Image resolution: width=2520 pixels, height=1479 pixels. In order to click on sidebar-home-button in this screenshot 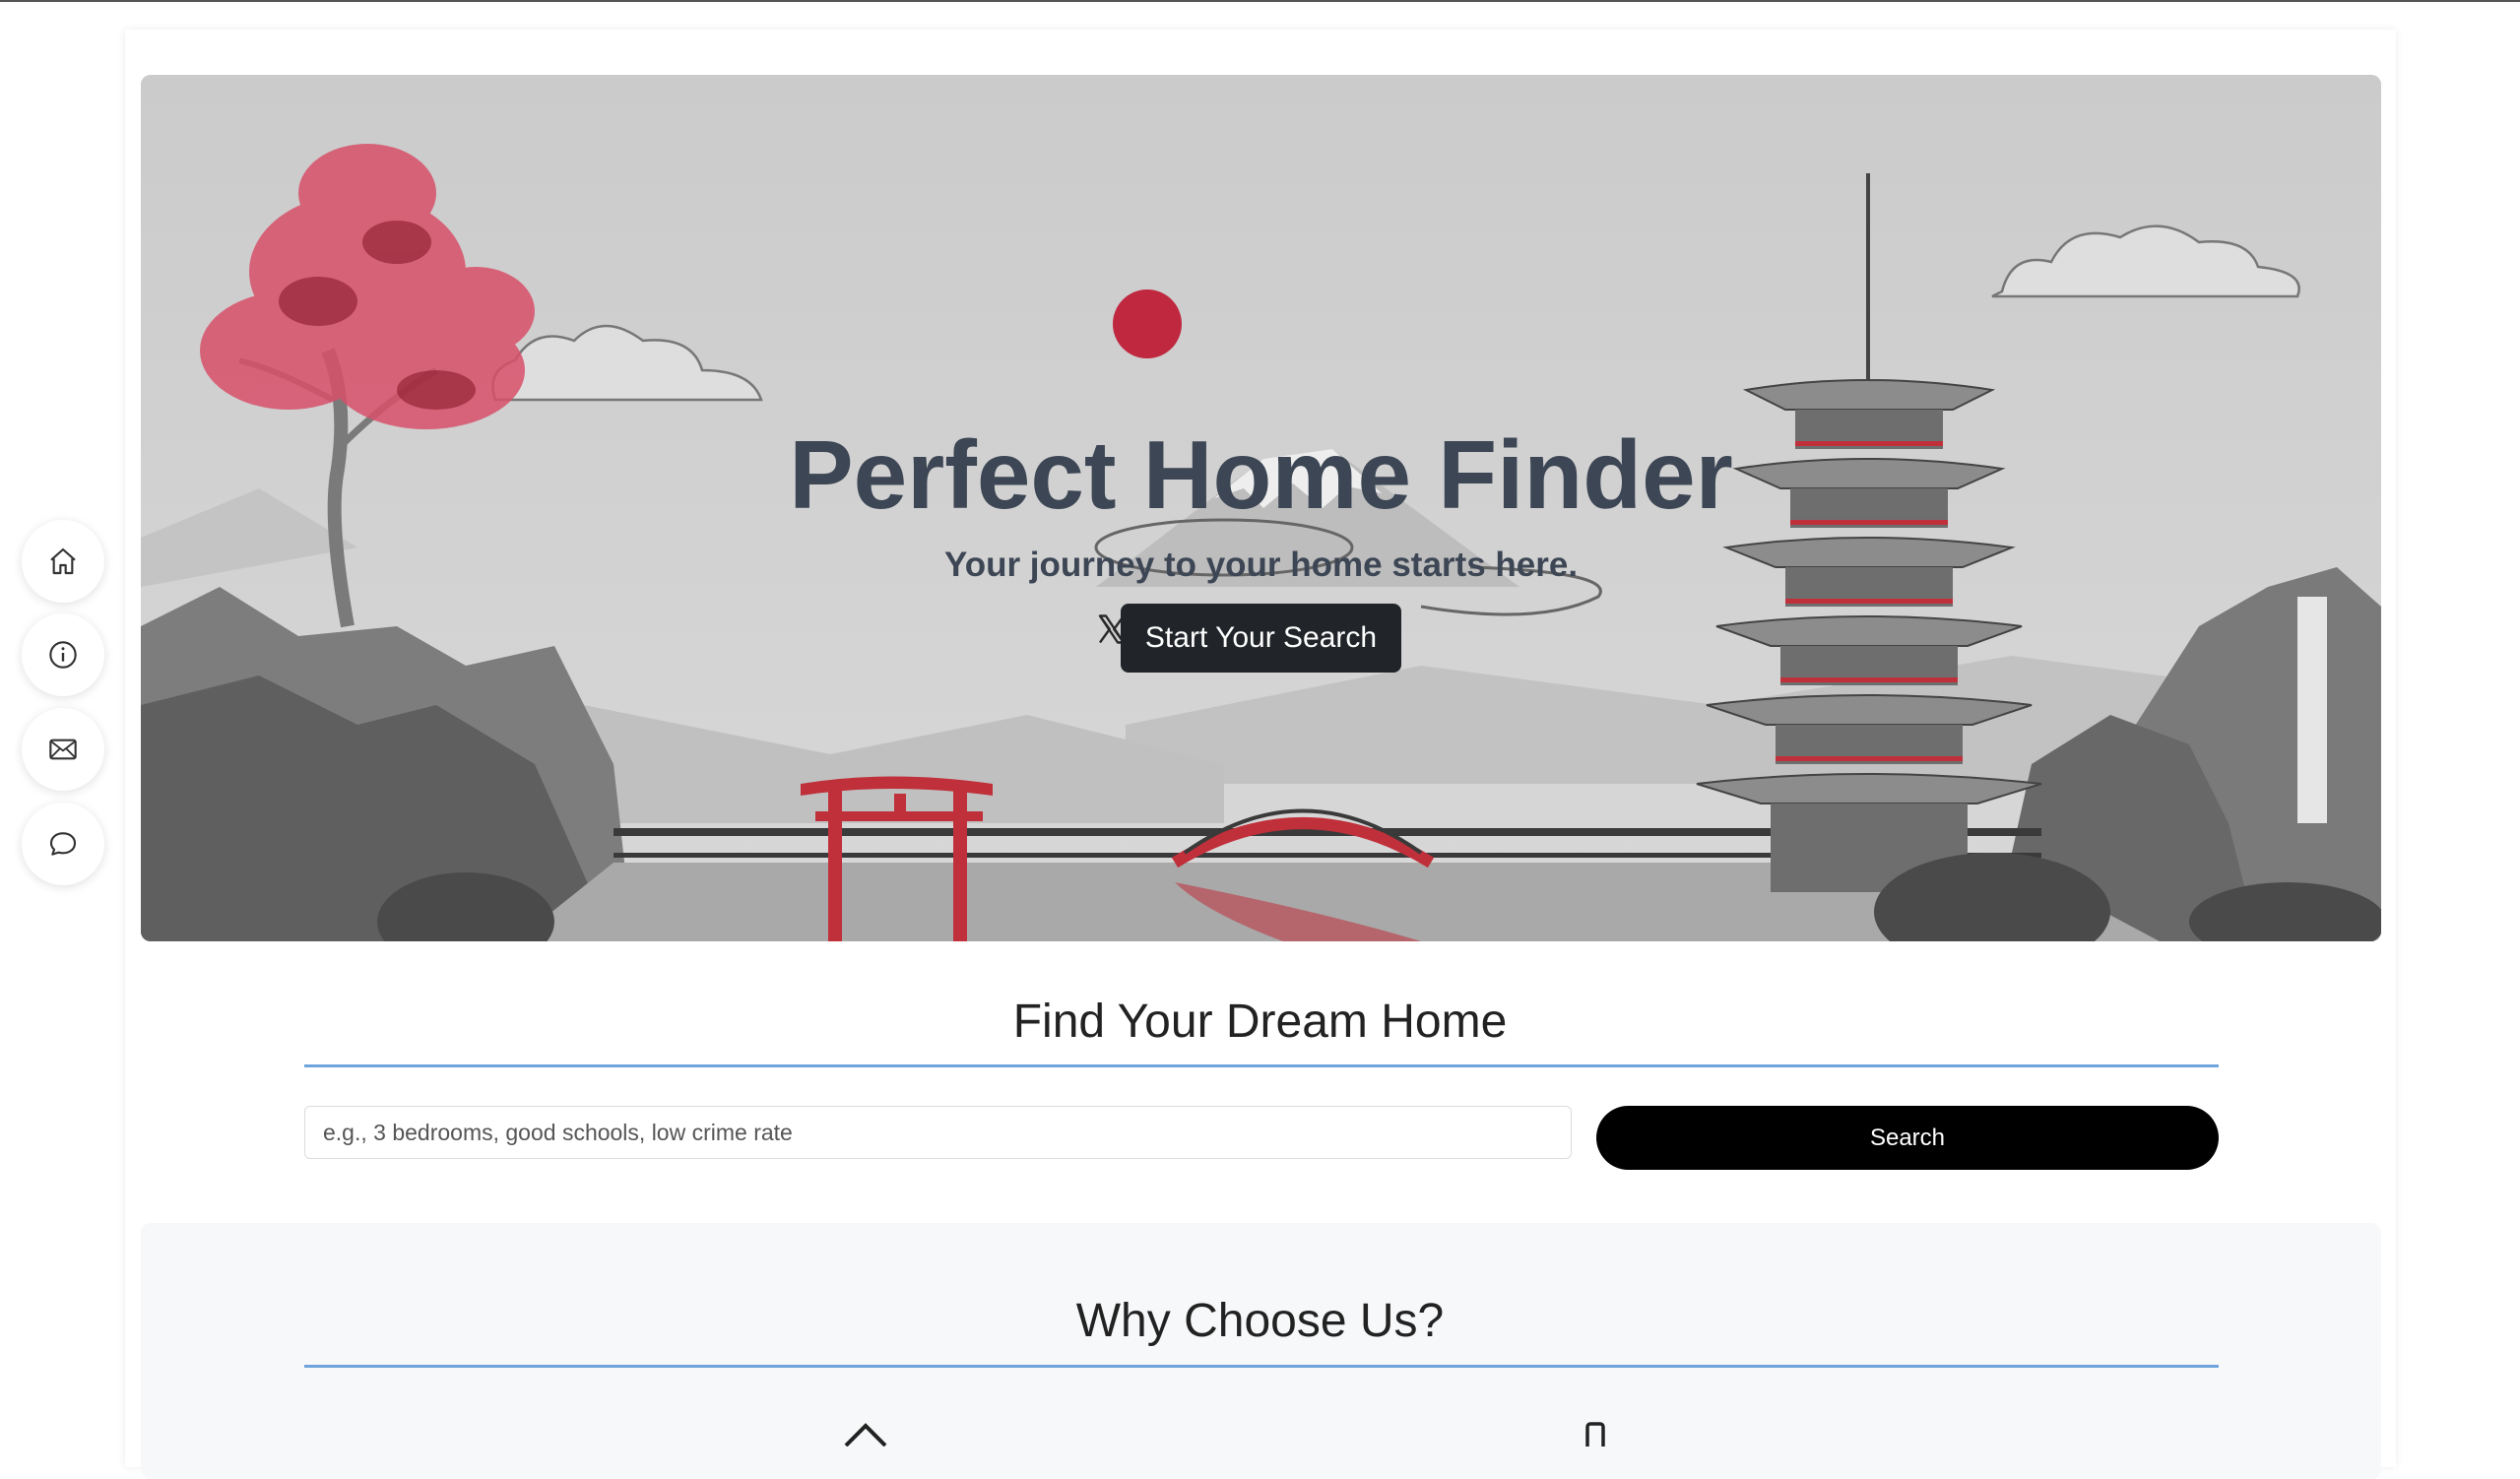, I will do `click(63, 561)`.